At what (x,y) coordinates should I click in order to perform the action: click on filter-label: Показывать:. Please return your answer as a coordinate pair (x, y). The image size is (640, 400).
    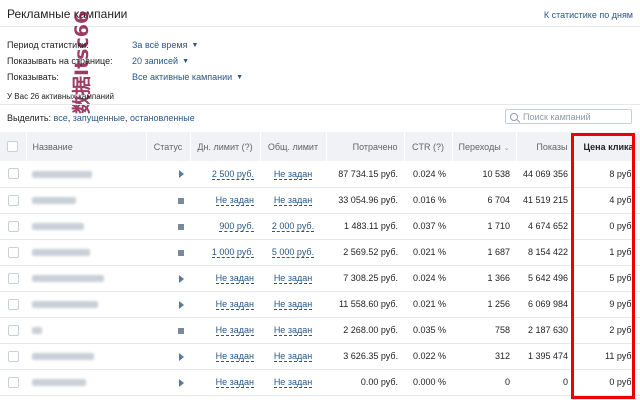
    Looking at the image, I should click on (33, 77).